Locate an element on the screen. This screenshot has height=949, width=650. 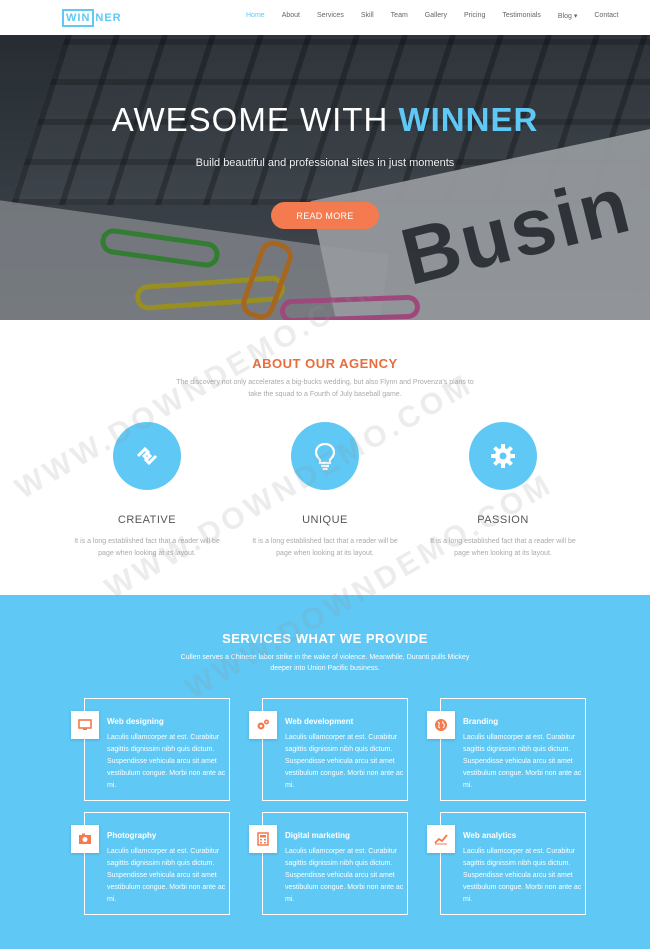
lightbulb-icon is located at coordinates (325, 456).